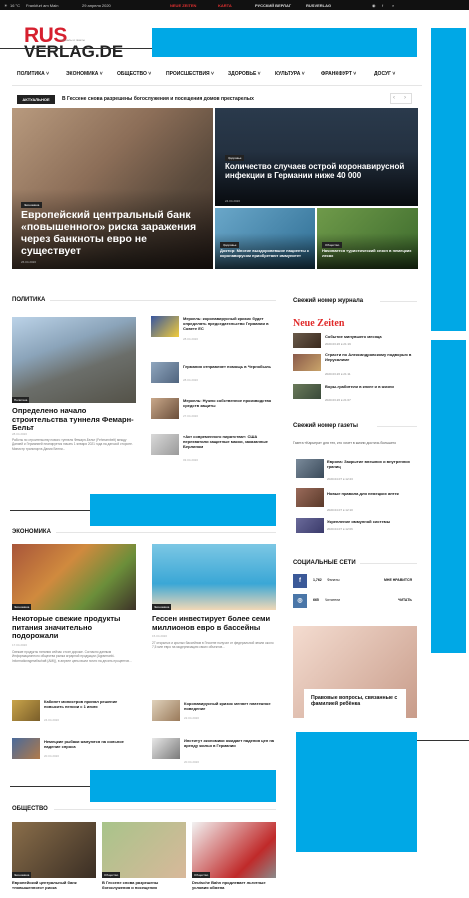 The width and height of the screenshot is (469, 898). I want to click on society-category-3: Общество, so click(201, 875).